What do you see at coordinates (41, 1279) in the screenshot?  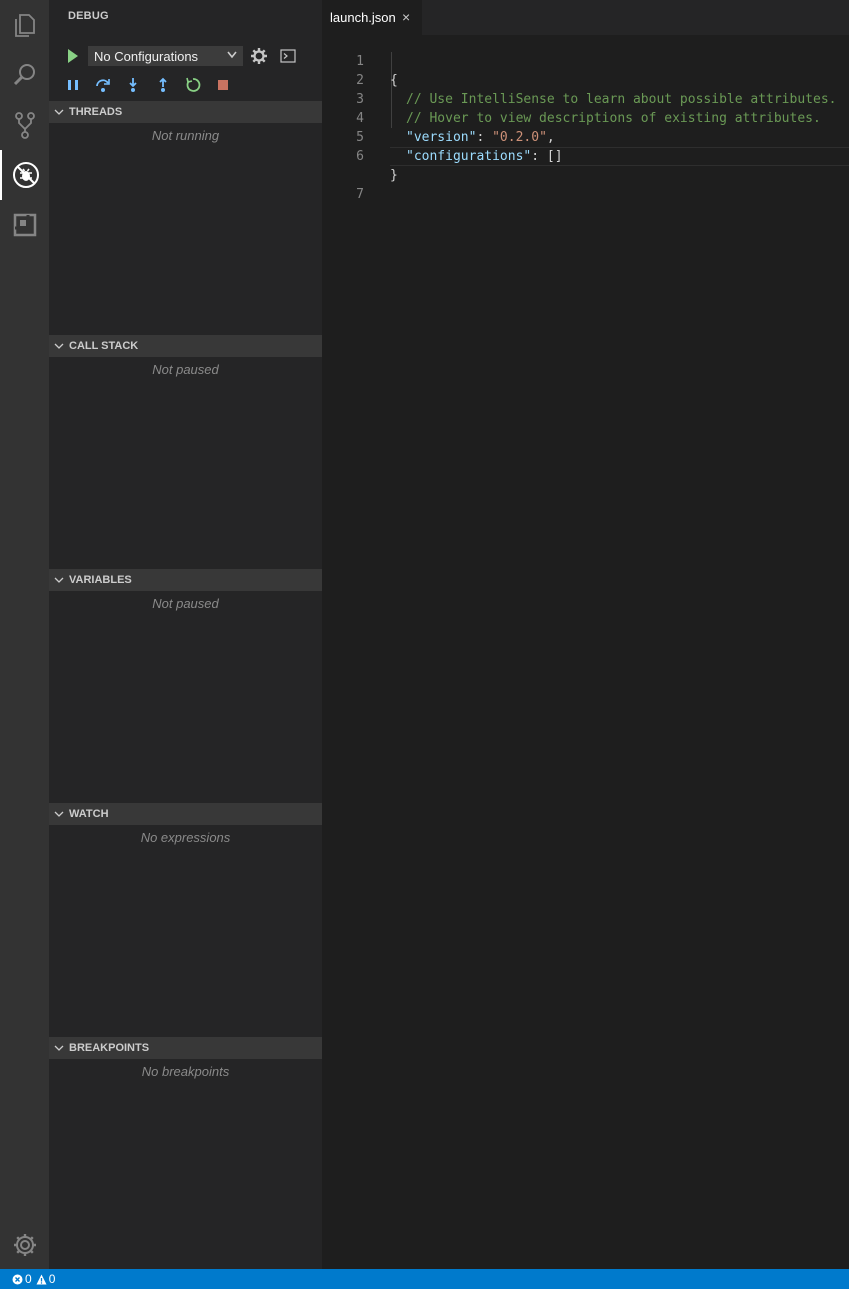 I see `warning-icon` at bounding box center [41, 1279].